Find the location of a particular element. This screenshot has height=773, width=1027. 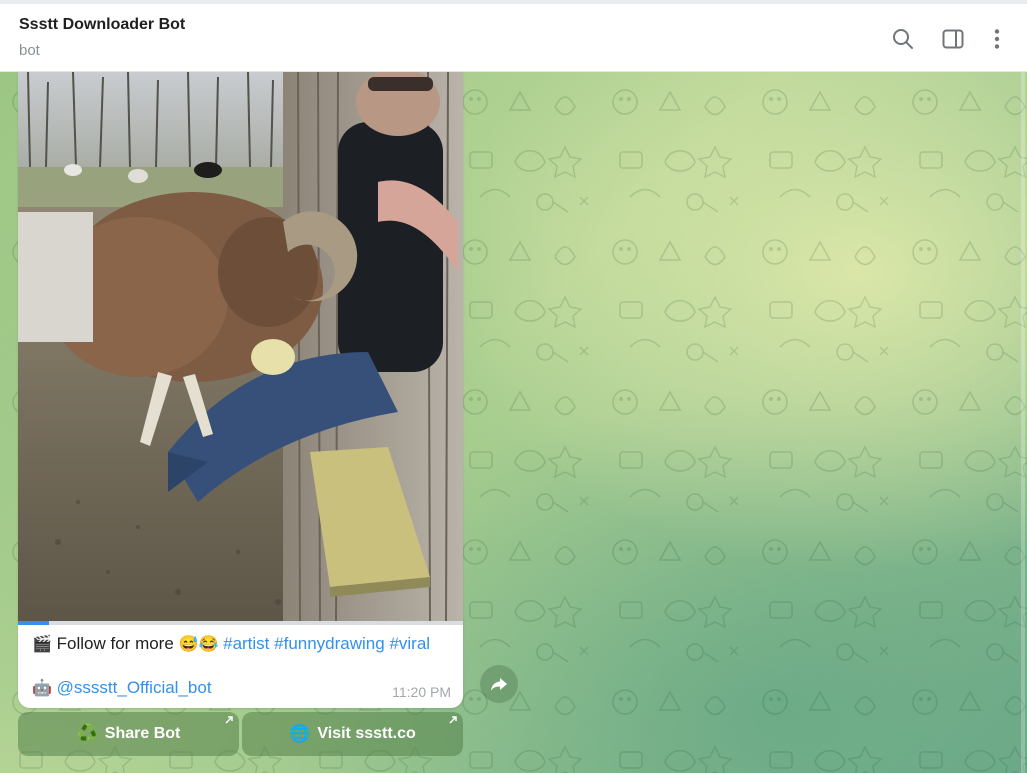

chat-scrollbar is located at coordinates (1023, 422).